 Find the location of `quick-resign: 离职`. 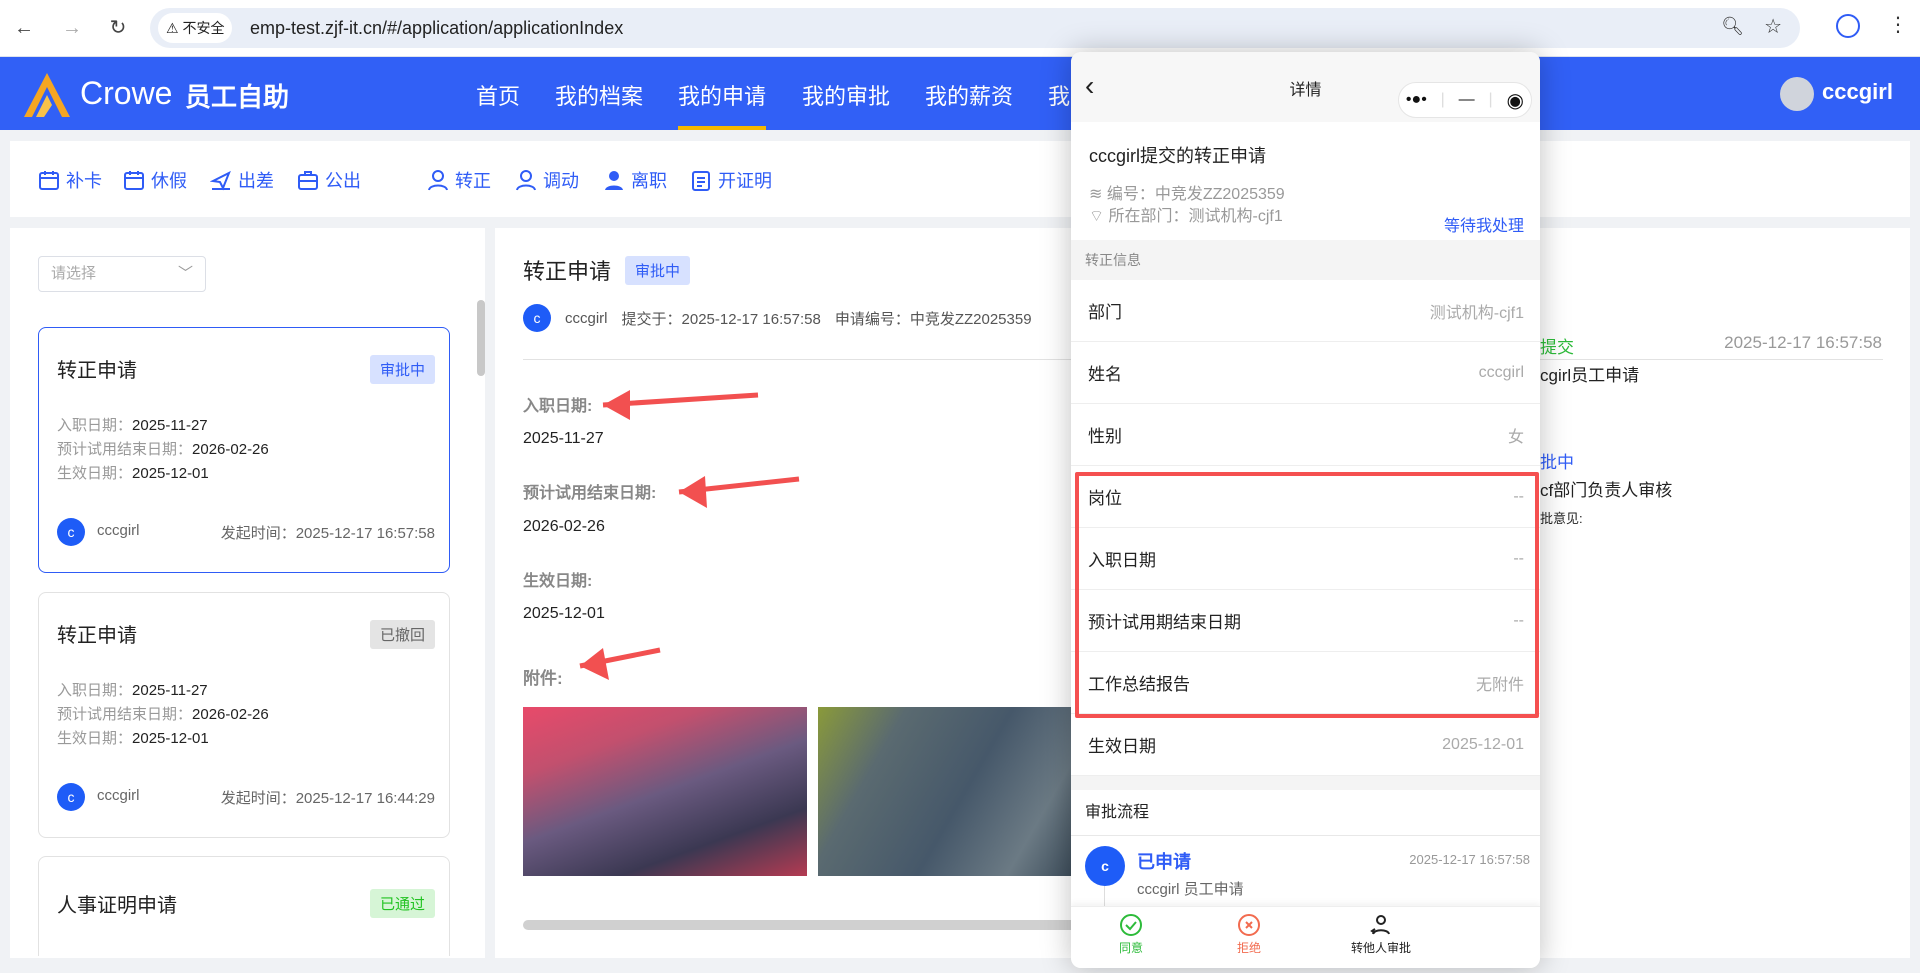

quick-resign: 离职 is located at coordinates (635, 180).